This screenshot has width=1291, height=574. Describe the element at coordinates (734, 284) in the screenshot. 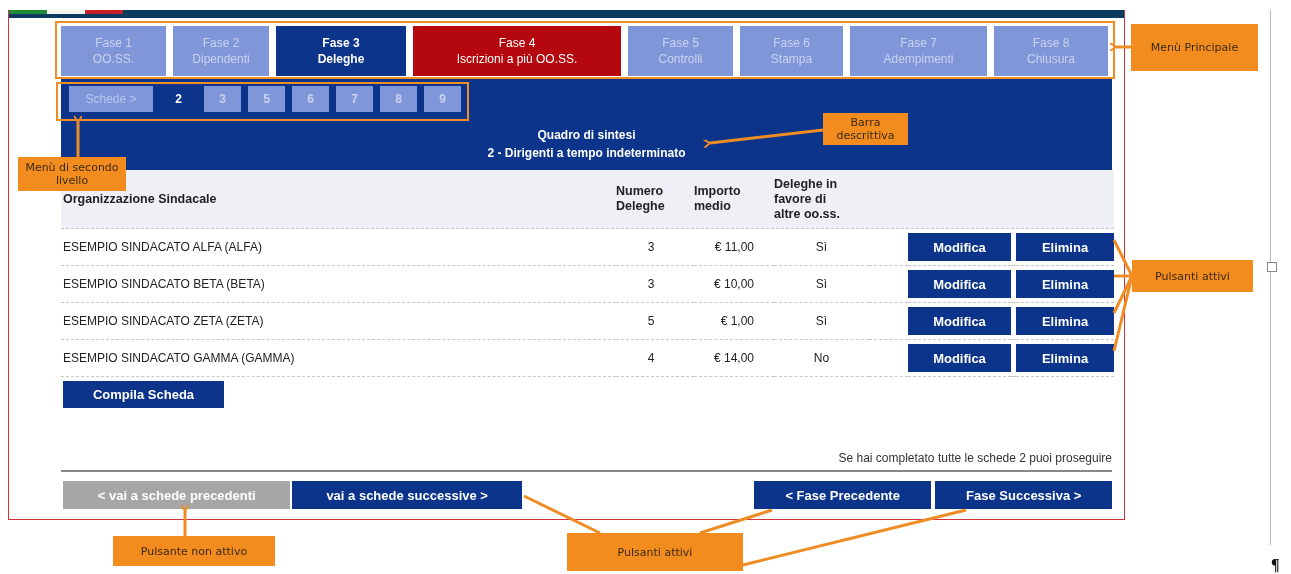

I see `table-cell: € 10,00` at that location.